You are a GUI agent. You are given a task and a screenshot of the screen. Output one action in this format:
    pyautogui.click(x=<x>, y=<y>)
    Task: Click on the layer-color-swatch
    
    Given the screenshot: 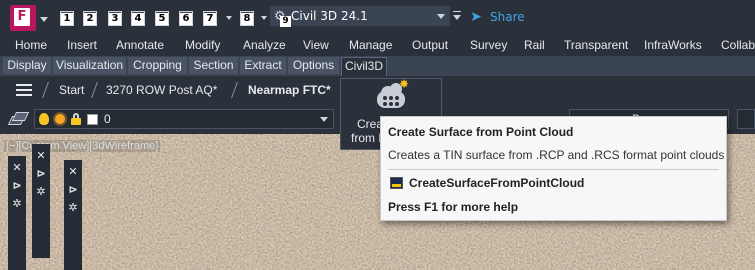 What is the action you would take?
    pyautogui.click(x=92, y=119)
    